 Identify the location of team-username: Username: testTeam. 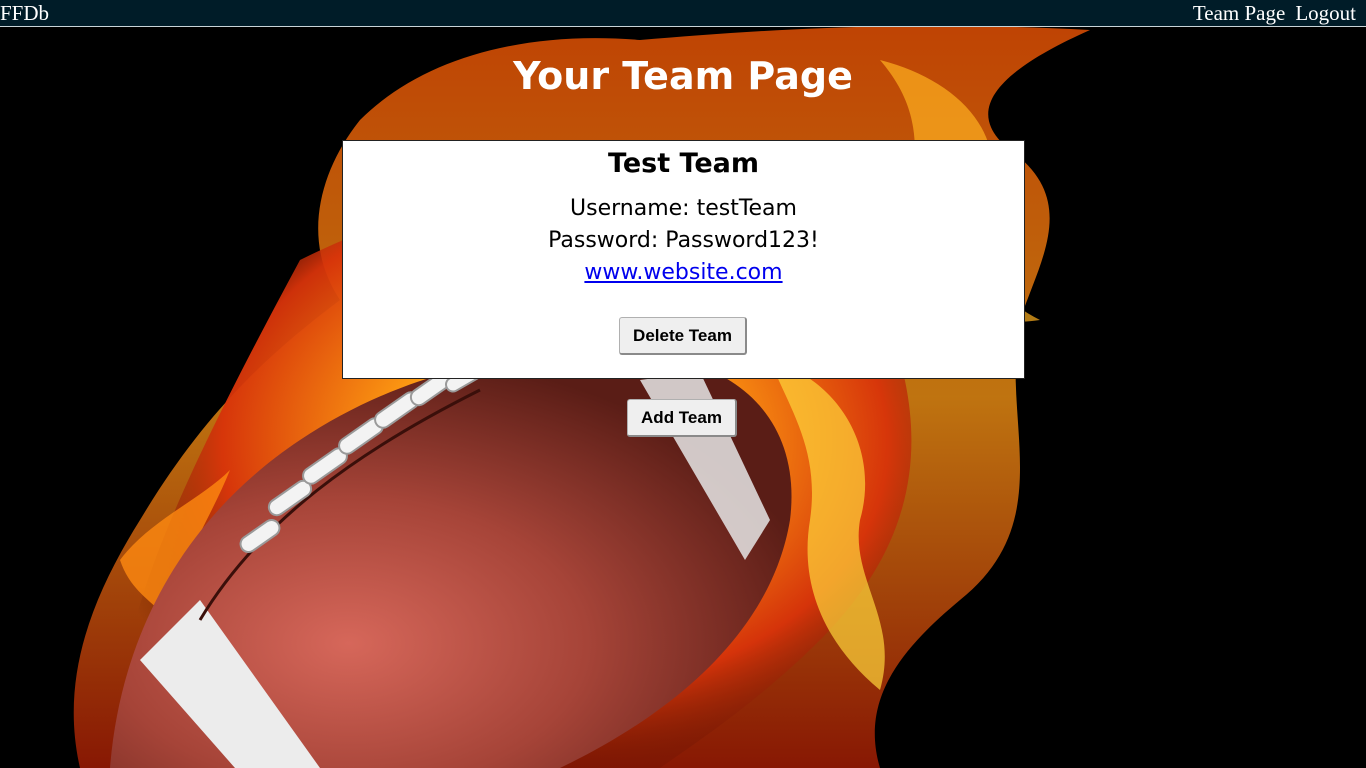
(683, 208).